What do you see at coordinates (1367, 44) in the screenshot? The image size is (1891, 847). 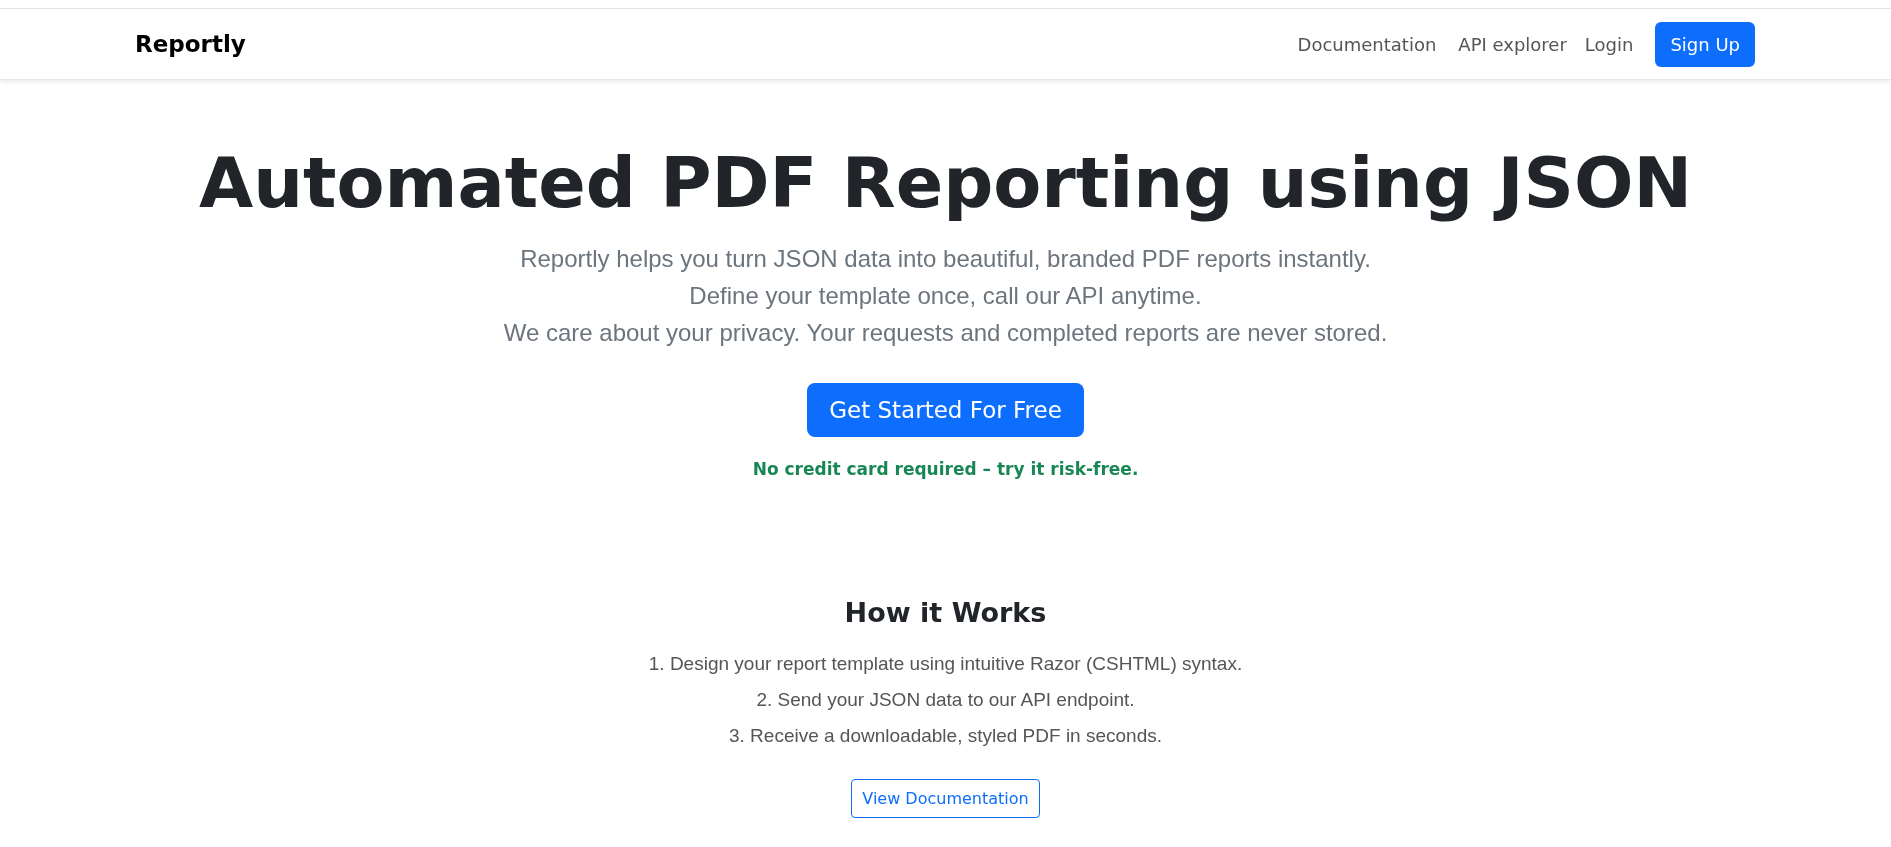 I see `nav-link: Documentation` at bounding box center [1367, 44].